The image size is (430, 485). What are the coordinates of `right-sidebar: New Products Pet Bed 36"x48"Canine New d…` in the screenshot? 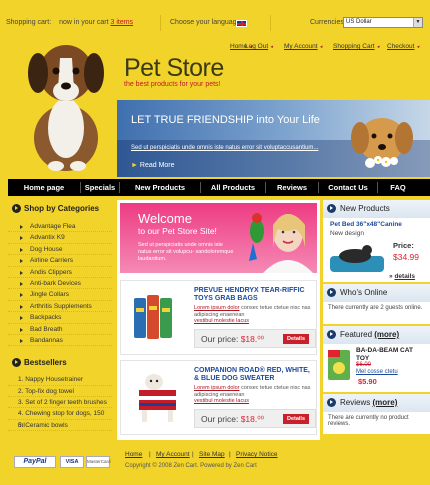 It's located at (376, 318).